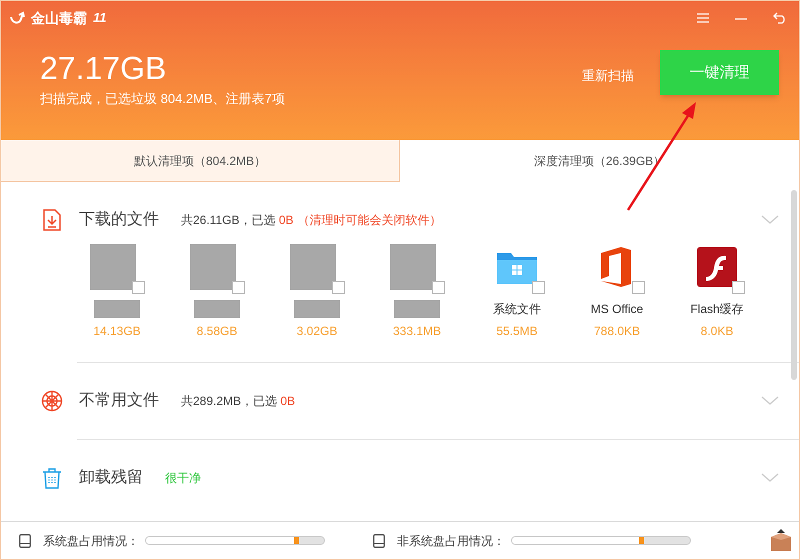 Image resolution: width=800 pixels, height=560 pixels. What do you see at coordinates (17, 18) in the screenshot?
I see `logo-icon` at bounding box center [17, 18].